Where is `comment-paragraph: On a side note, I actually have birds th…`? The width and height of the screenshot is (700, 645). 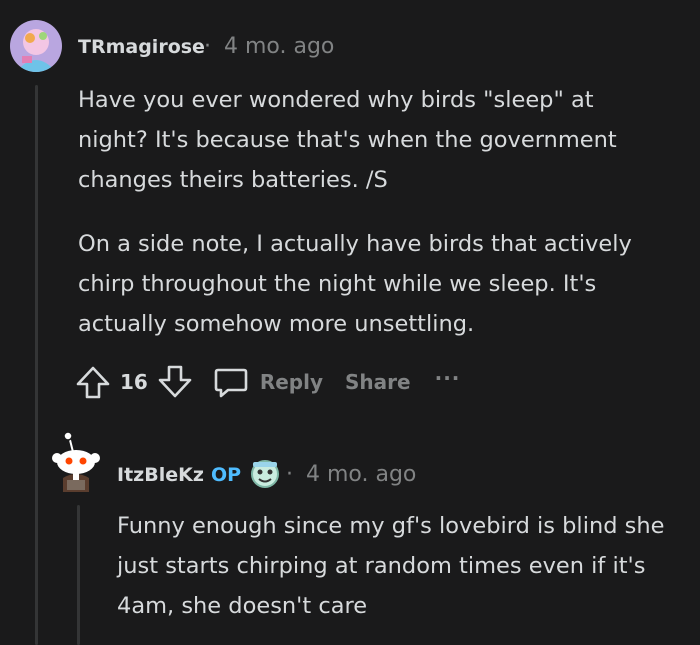
comment-paragraph: On a side note, I actually have birds th… is located at coordinates (355, 284).